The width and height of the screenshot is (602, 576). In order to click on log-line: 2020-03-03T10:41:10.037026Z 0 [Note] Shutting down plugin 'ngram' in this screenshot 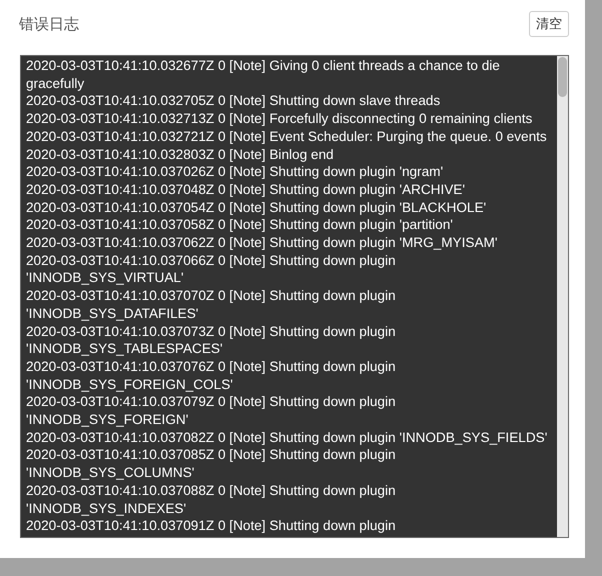, I will do `click(235, 172)`.